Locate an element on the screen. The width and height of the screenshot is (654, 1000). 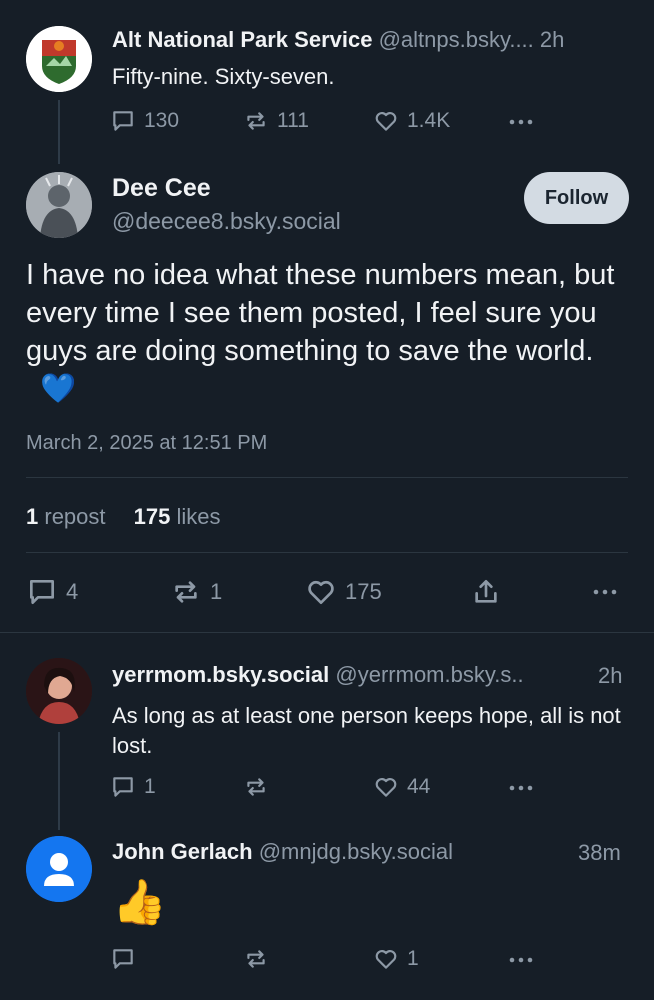
avatar-deecee is located at coordinates (59, 205).